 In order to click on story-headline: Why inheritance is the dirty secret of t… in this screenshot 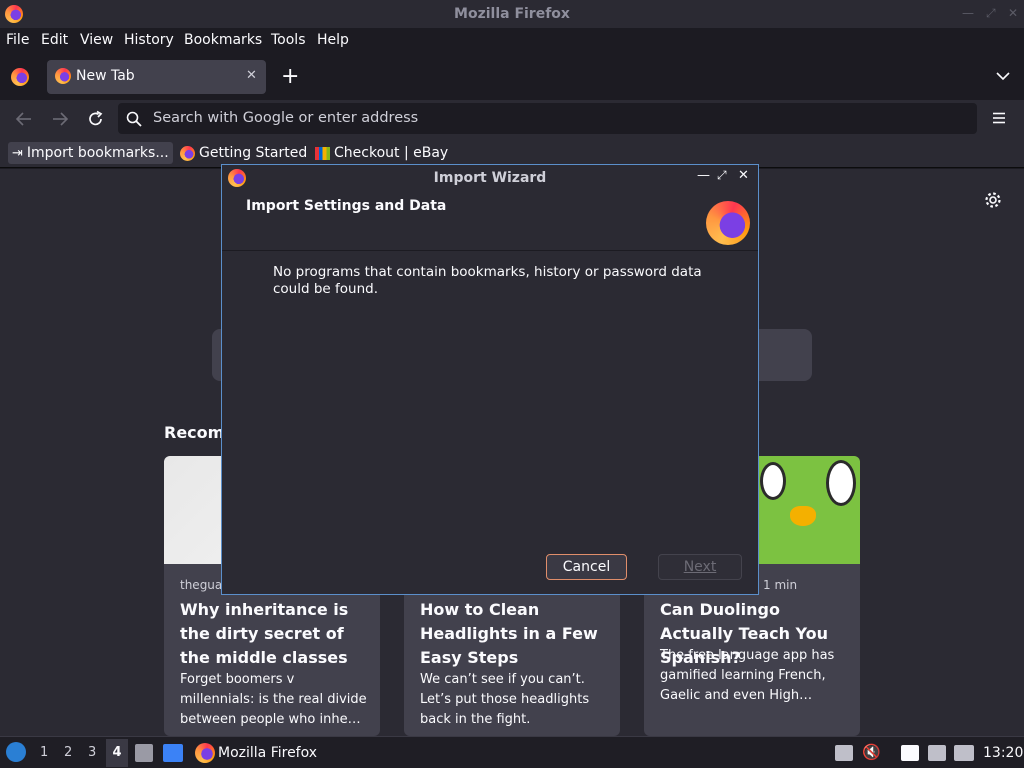, I will do `click(264, 633)`.